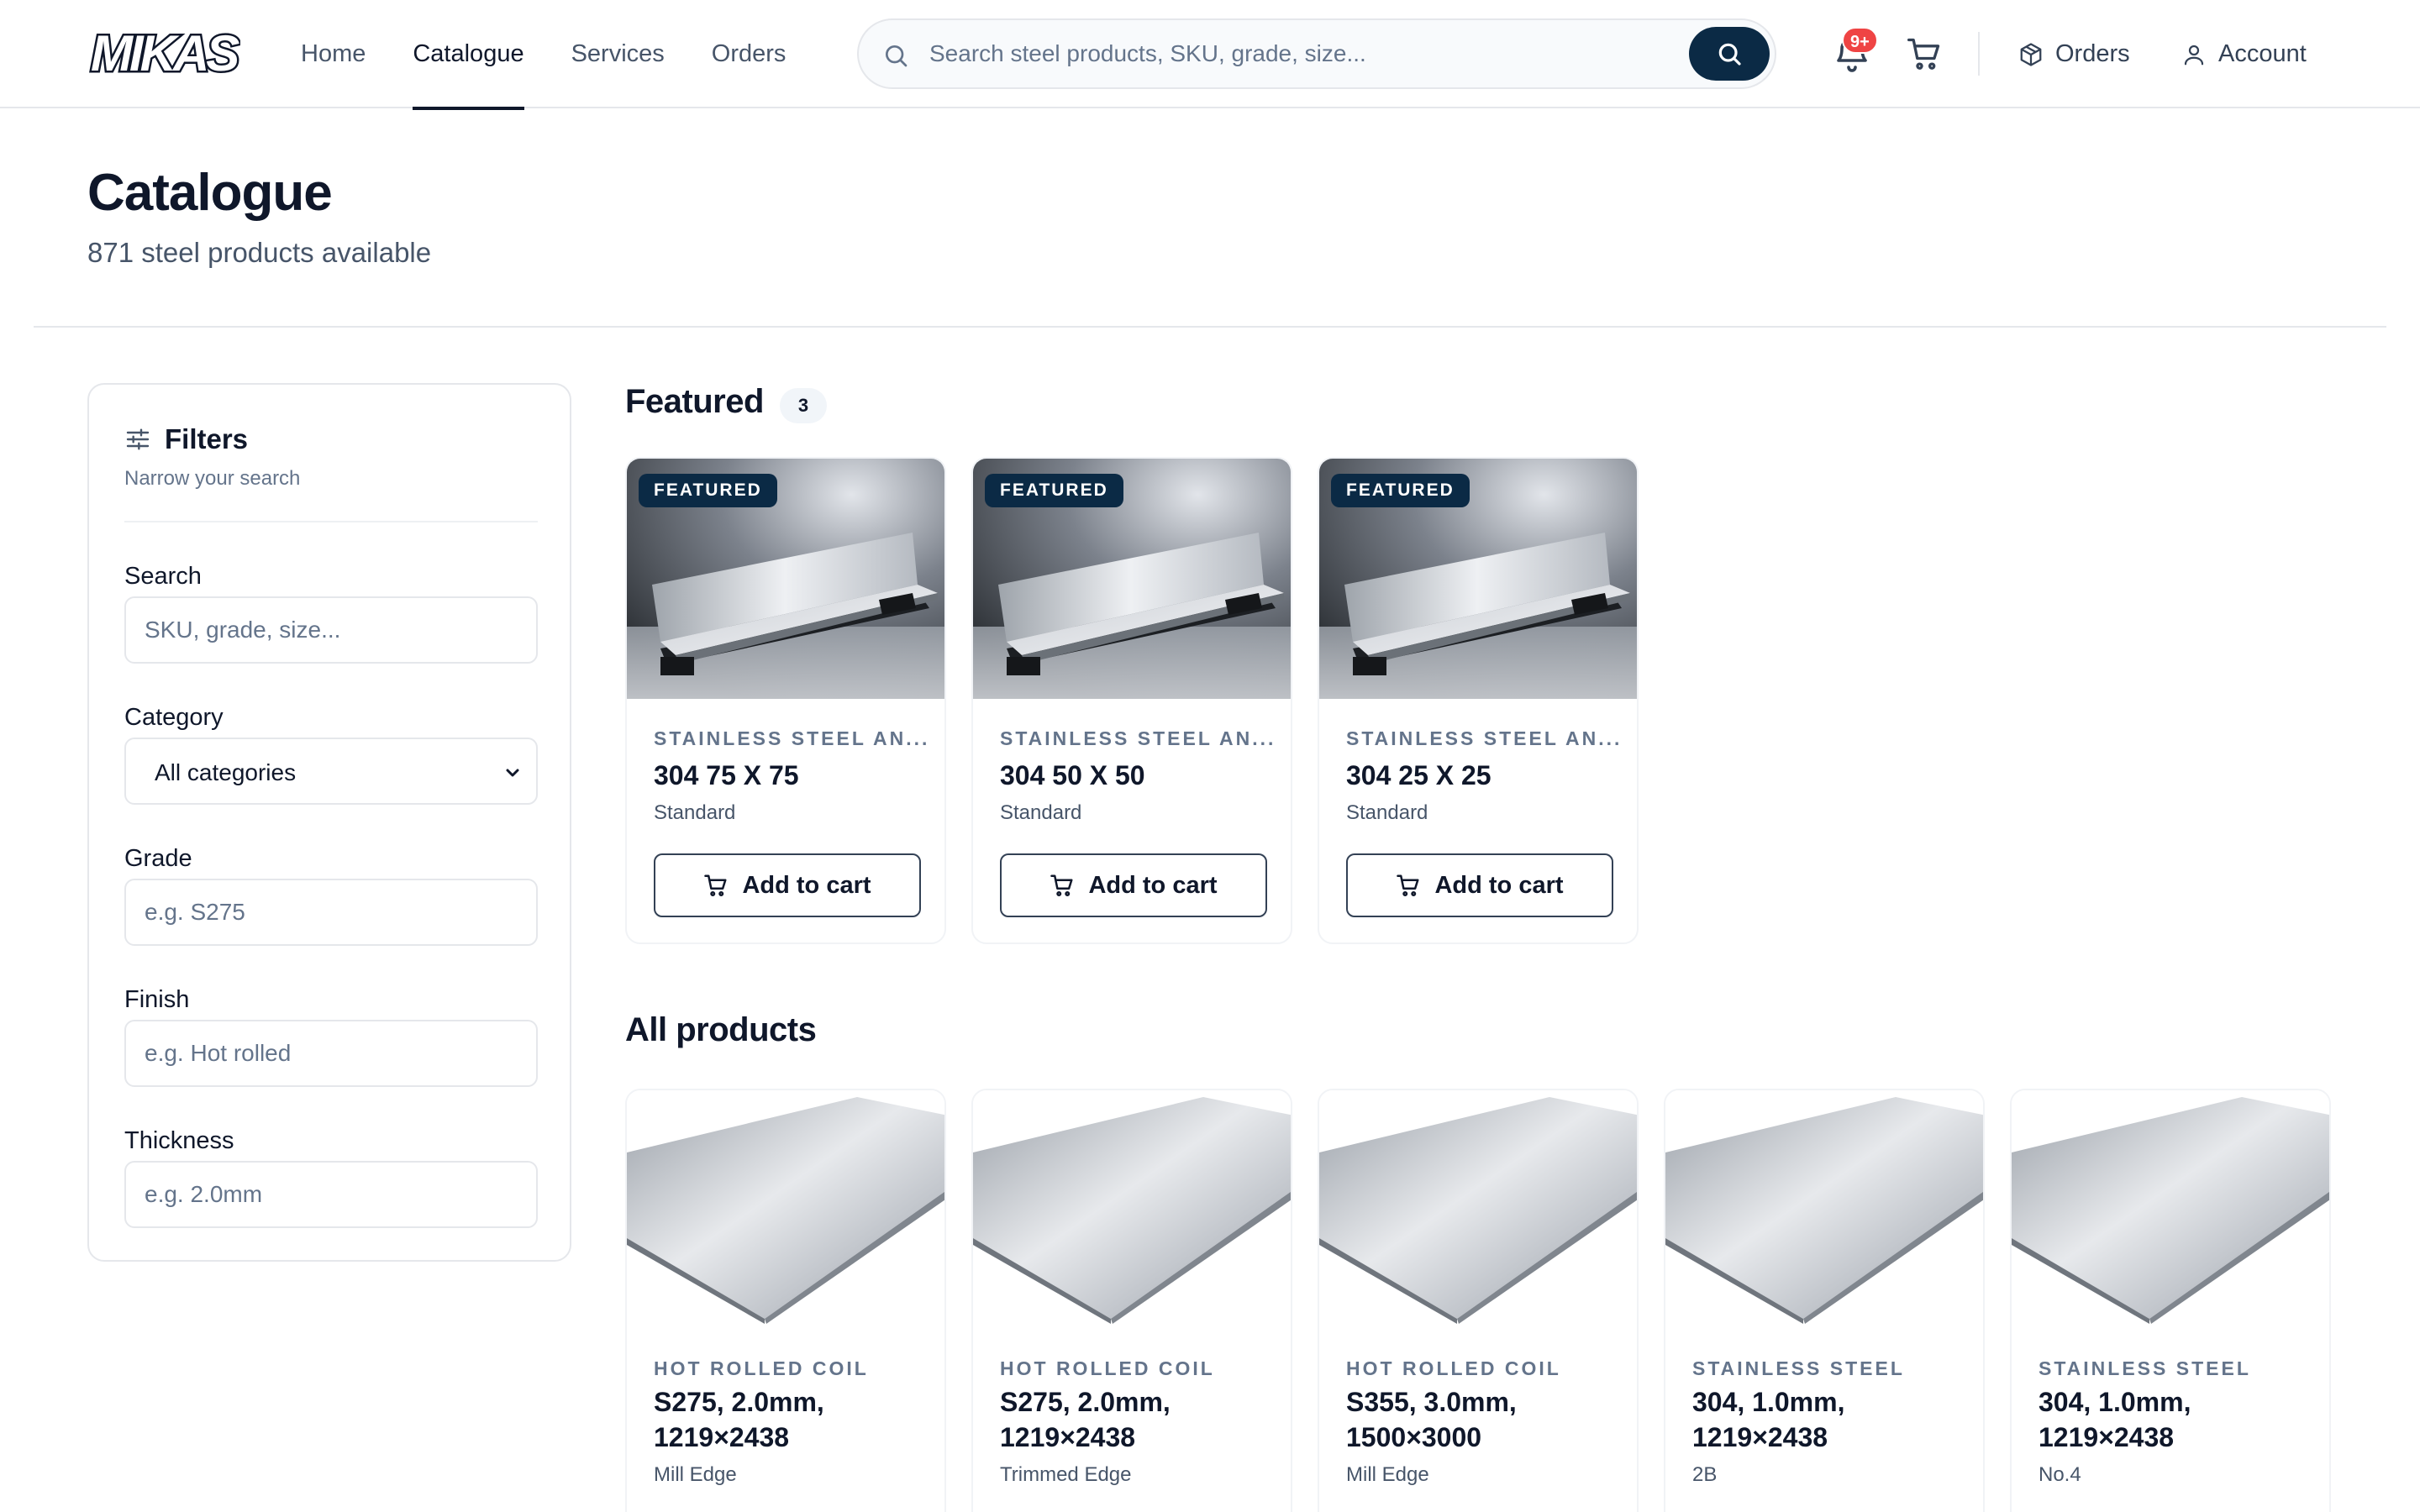 Image resolution: width=2420 pixels, height=1512 pixels. What do you see at coordinates (158, 858) in the screenshot?
I see `filter-grade-label: Grade` at bounding box center [158, 858].